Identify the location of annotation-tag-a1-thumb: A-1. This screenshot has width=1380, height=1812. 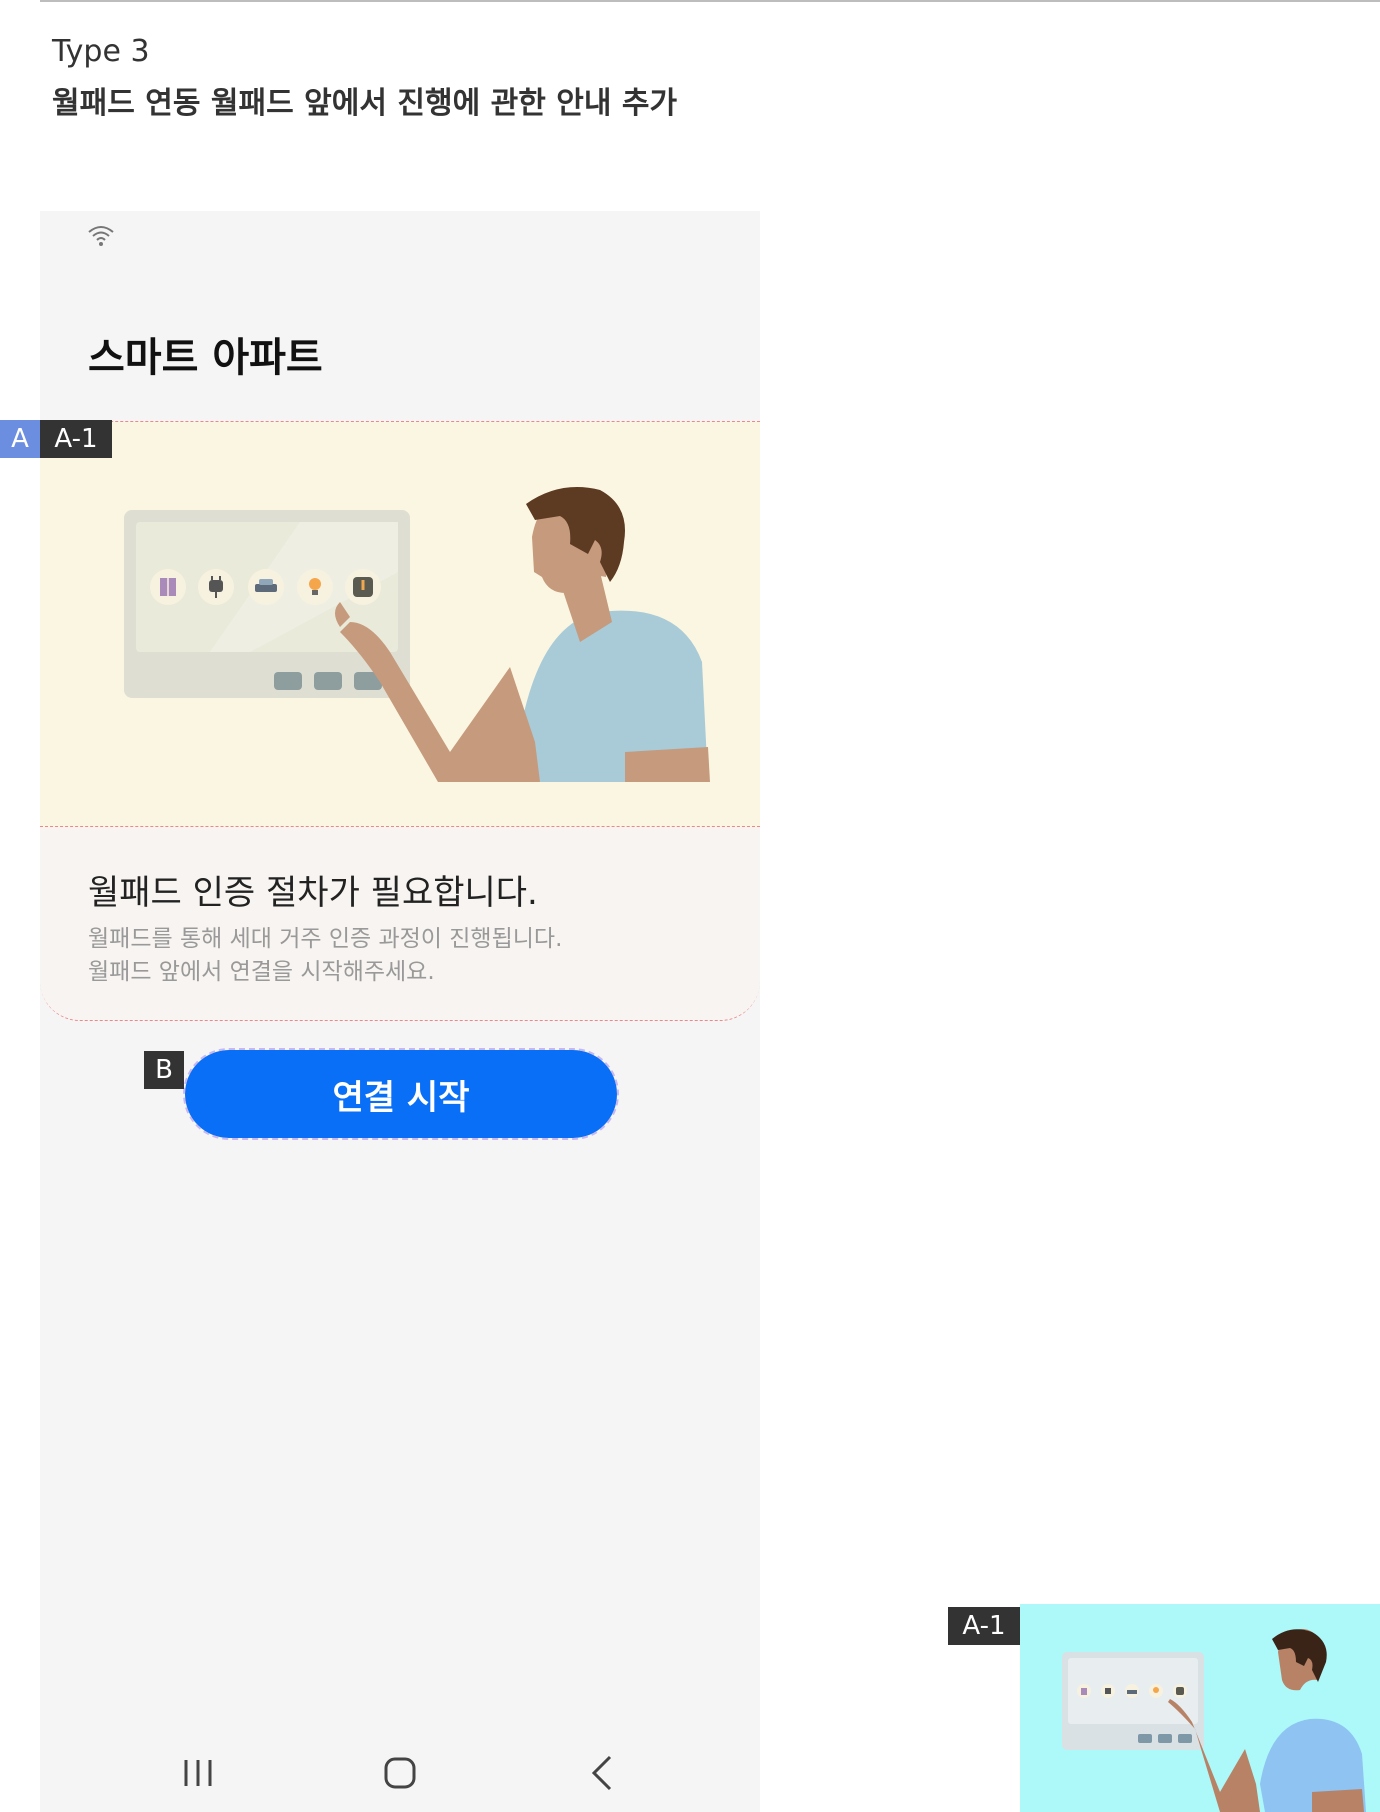
(984, 1626).